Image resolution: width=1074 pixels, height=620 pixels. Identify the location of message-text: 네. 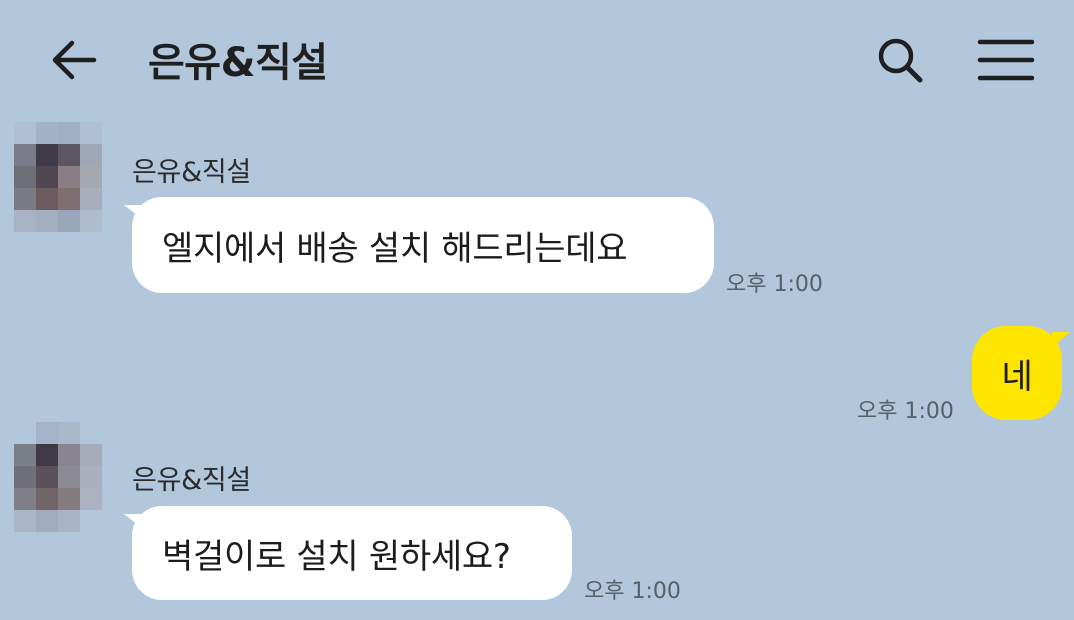
(1017, 376).